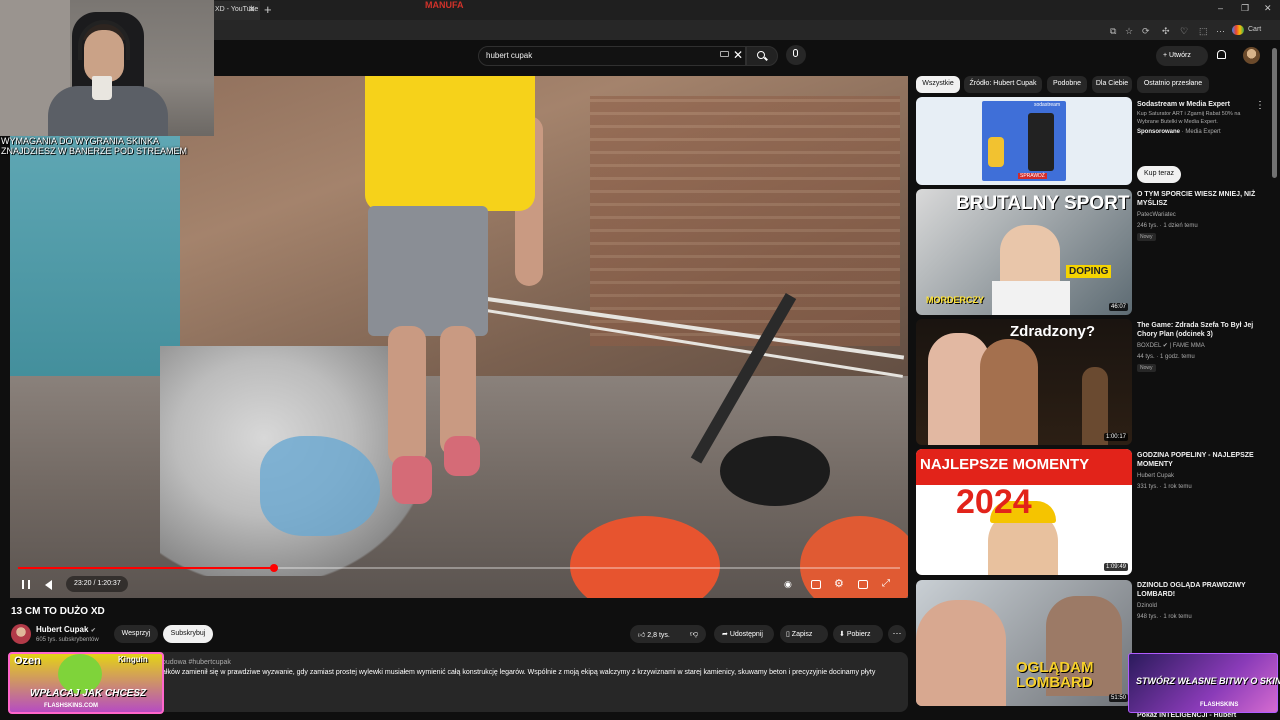 The image size is (1280, 720). What do you see at coordinates (136, 634) in the screenshot?
I see `support-button: Wesprzyj` at bounding box center [136, 634].